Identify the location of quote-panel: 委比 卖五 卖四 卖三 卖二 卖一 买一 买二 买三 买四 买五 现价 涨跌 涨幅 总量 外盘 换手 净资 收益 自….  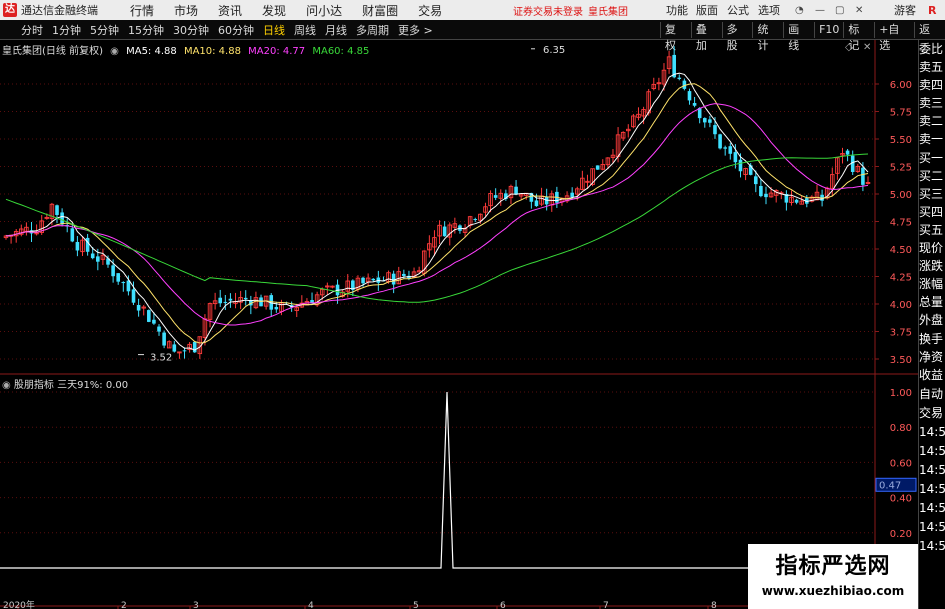
(931, 324).